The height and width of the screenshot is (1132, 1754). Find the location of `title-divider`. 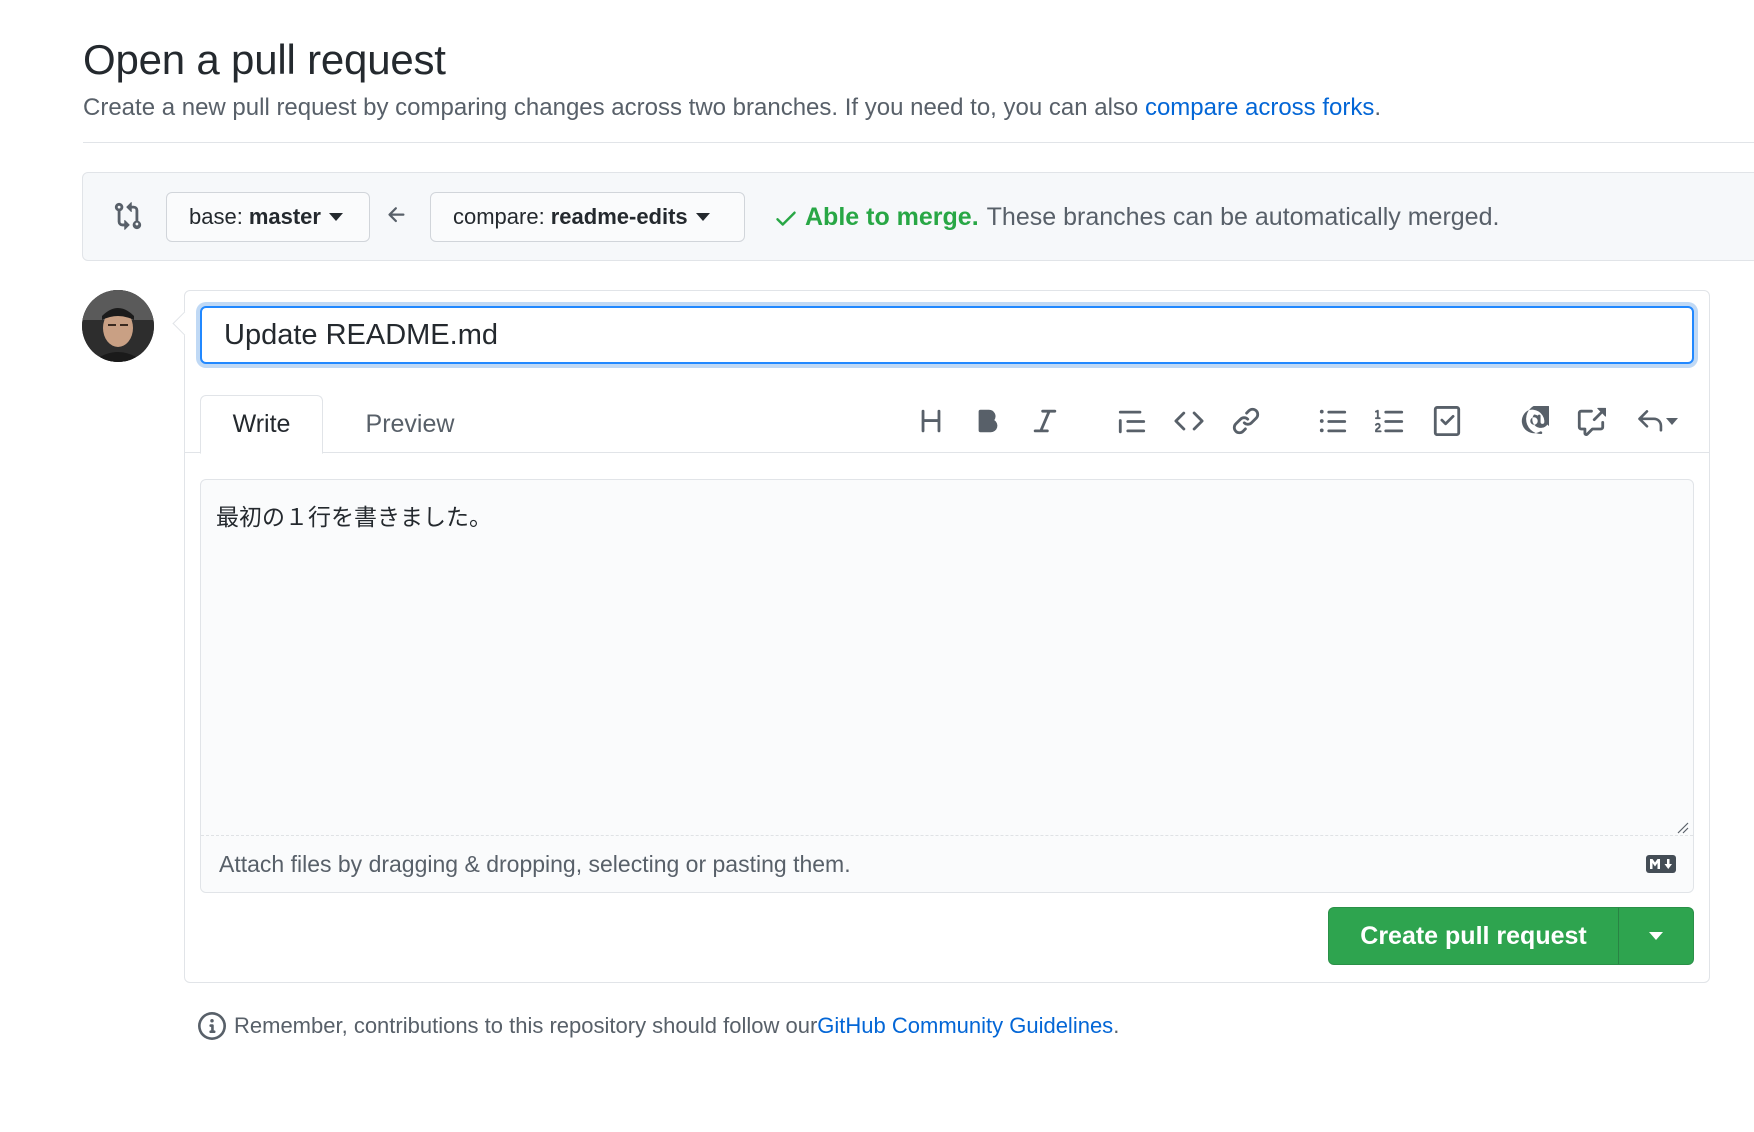

title-divider is located at coordinates (918, 142).